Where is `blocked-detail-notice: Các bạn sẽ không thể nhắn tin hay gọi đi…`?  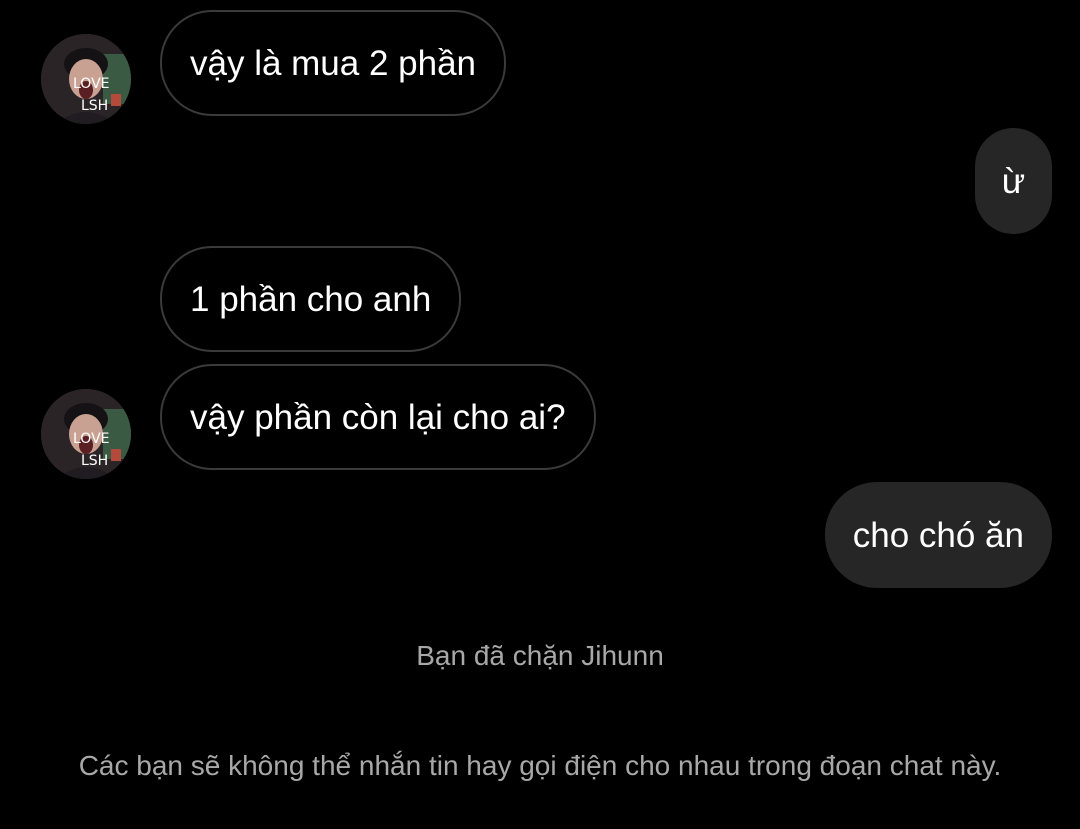 blocked-detail-notice: Các bạn sẽ không thể nhắn tin hay gọi đi… is located at coordinates (540, 765).